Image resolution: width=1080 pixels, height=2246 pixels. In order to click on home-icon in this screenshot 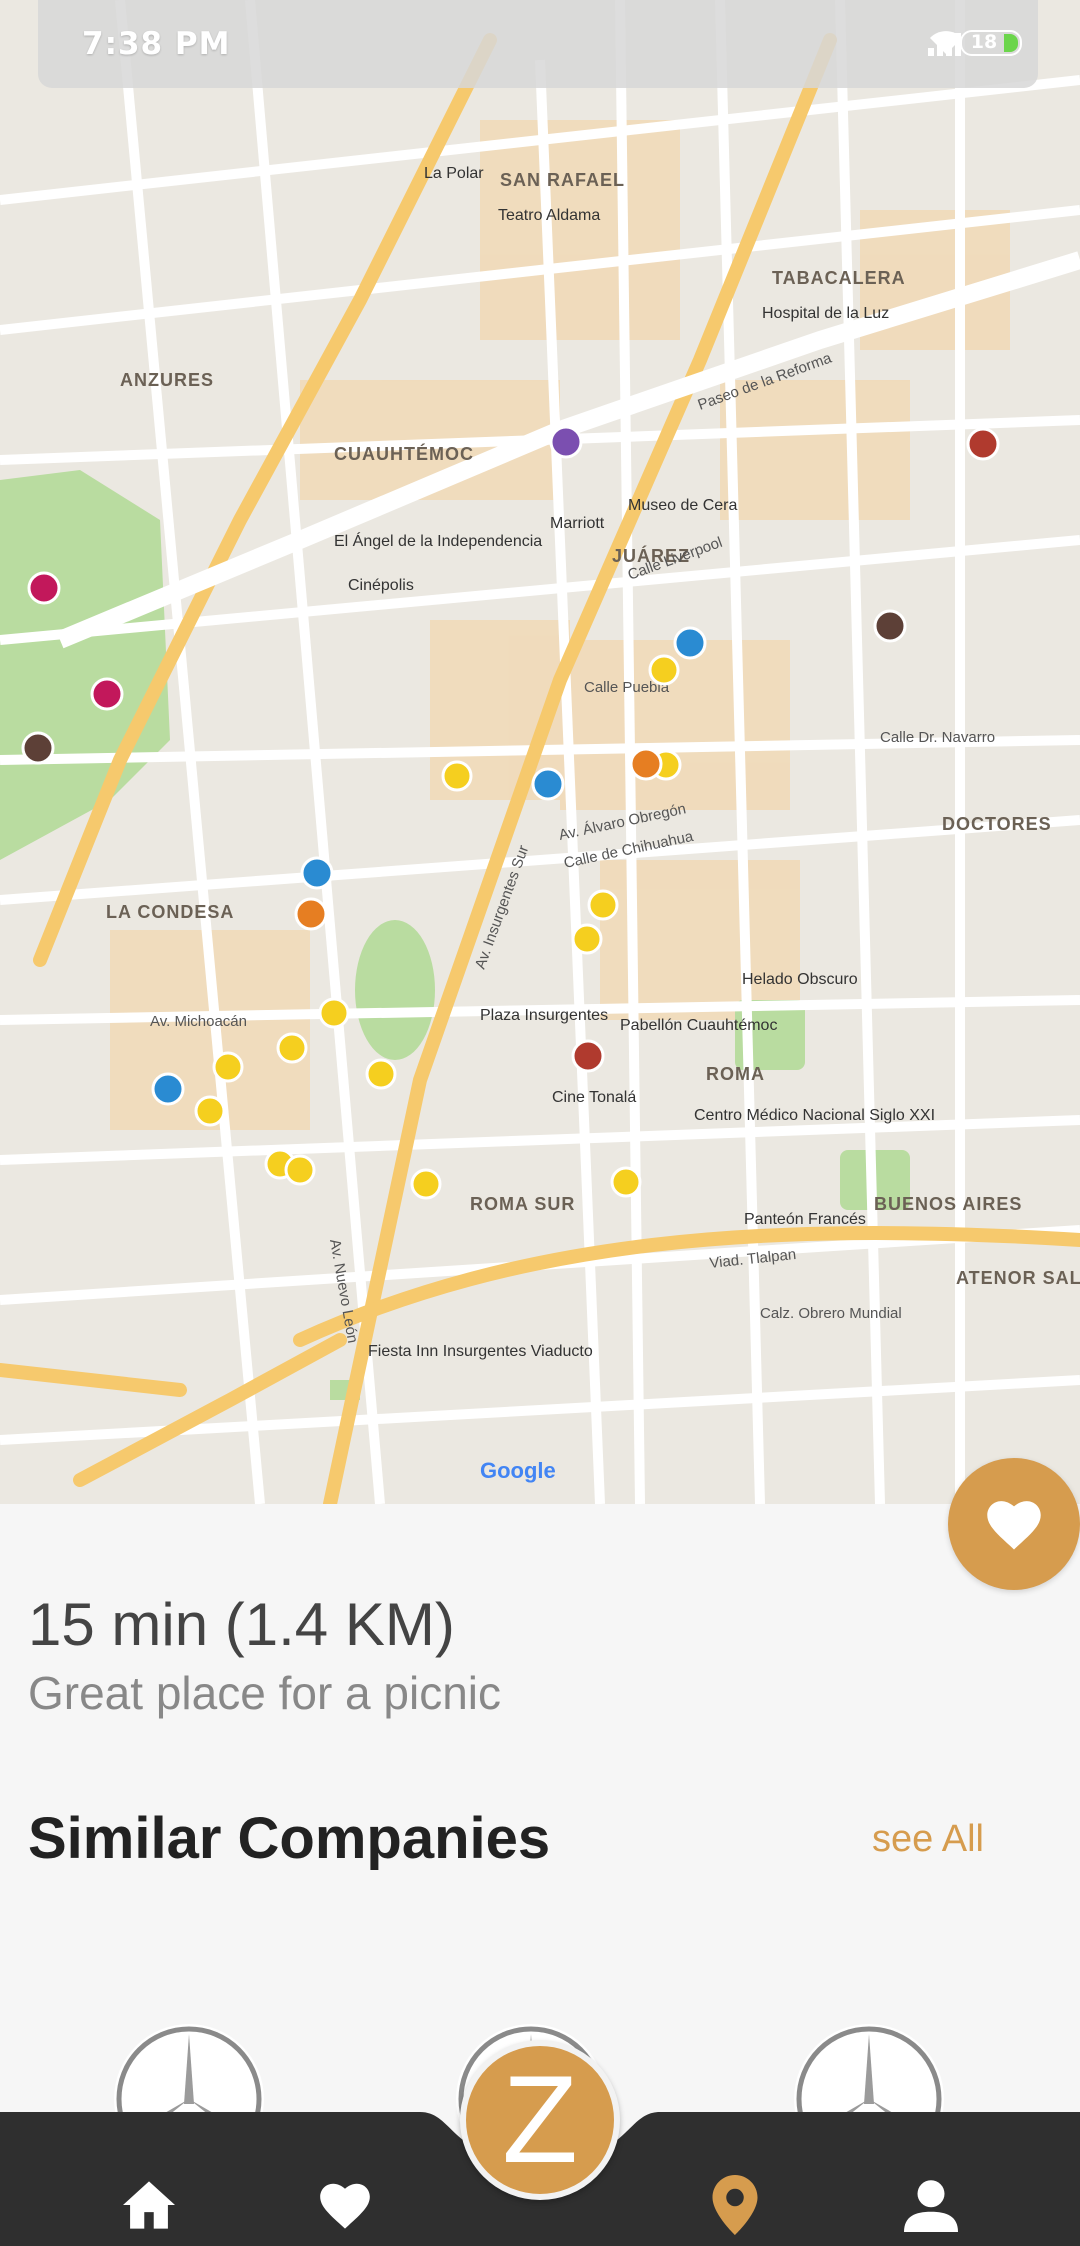, I will do `click(149, 2205)`.